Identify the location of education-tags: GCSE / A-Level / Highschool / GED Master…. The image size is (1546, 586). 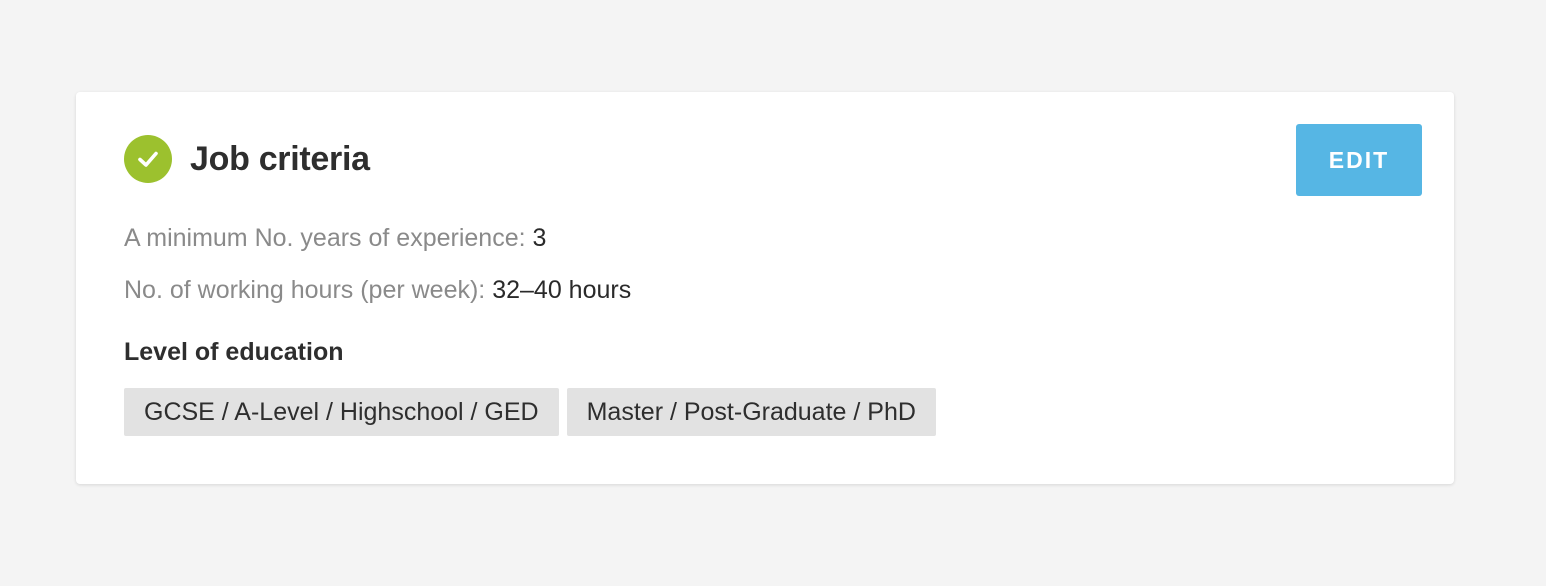
(530, 412).